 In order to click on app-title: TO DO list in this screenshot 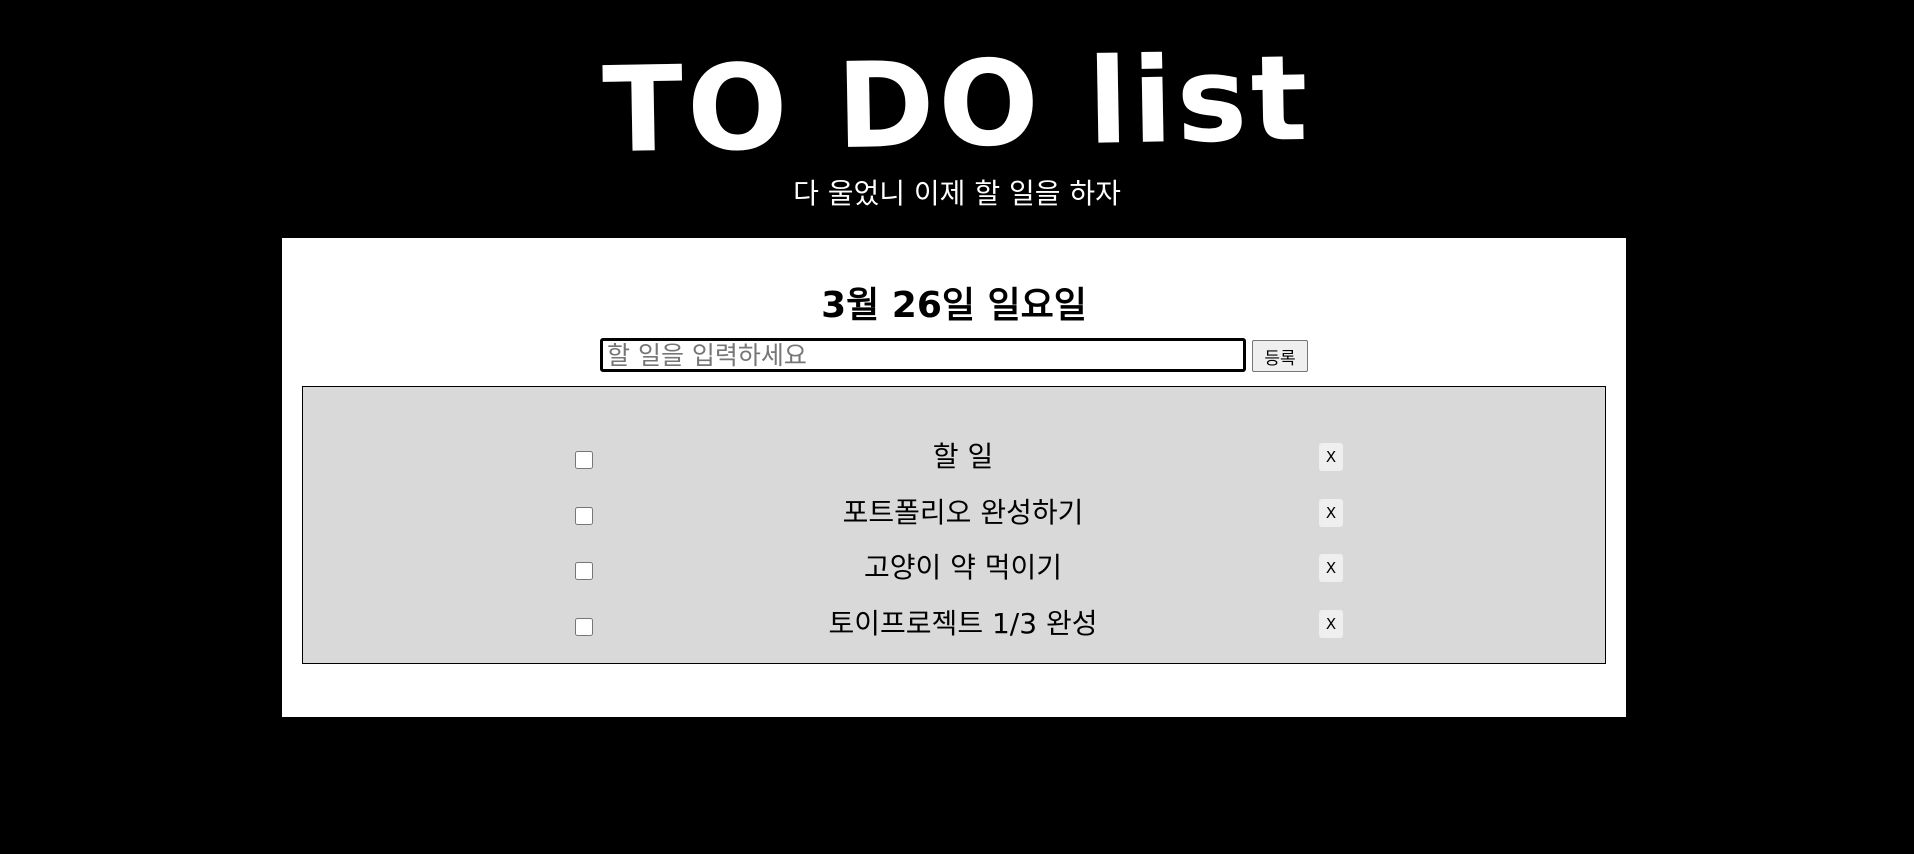, I will do `click(957, 104)`.